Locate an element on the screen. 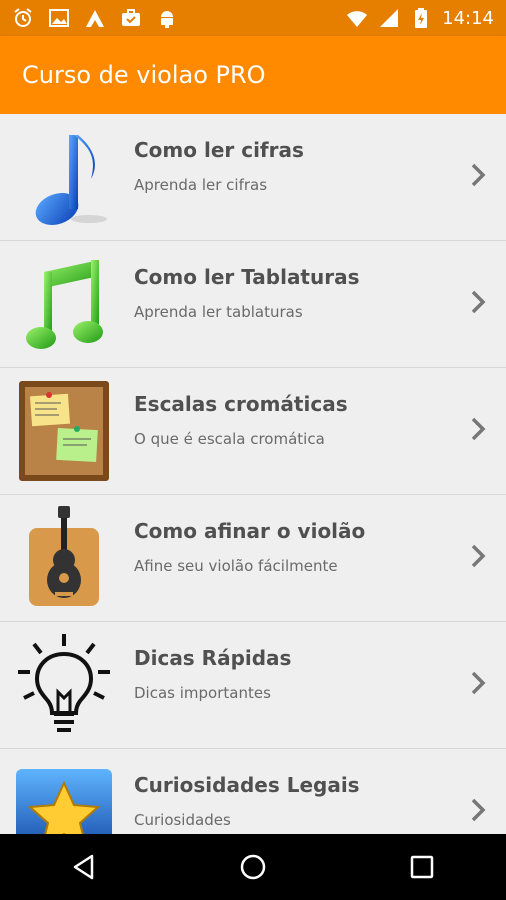 Image resolution: width=506 pixels, height=900 pixels. corkboard-icon is located at coordinates (64, 431).